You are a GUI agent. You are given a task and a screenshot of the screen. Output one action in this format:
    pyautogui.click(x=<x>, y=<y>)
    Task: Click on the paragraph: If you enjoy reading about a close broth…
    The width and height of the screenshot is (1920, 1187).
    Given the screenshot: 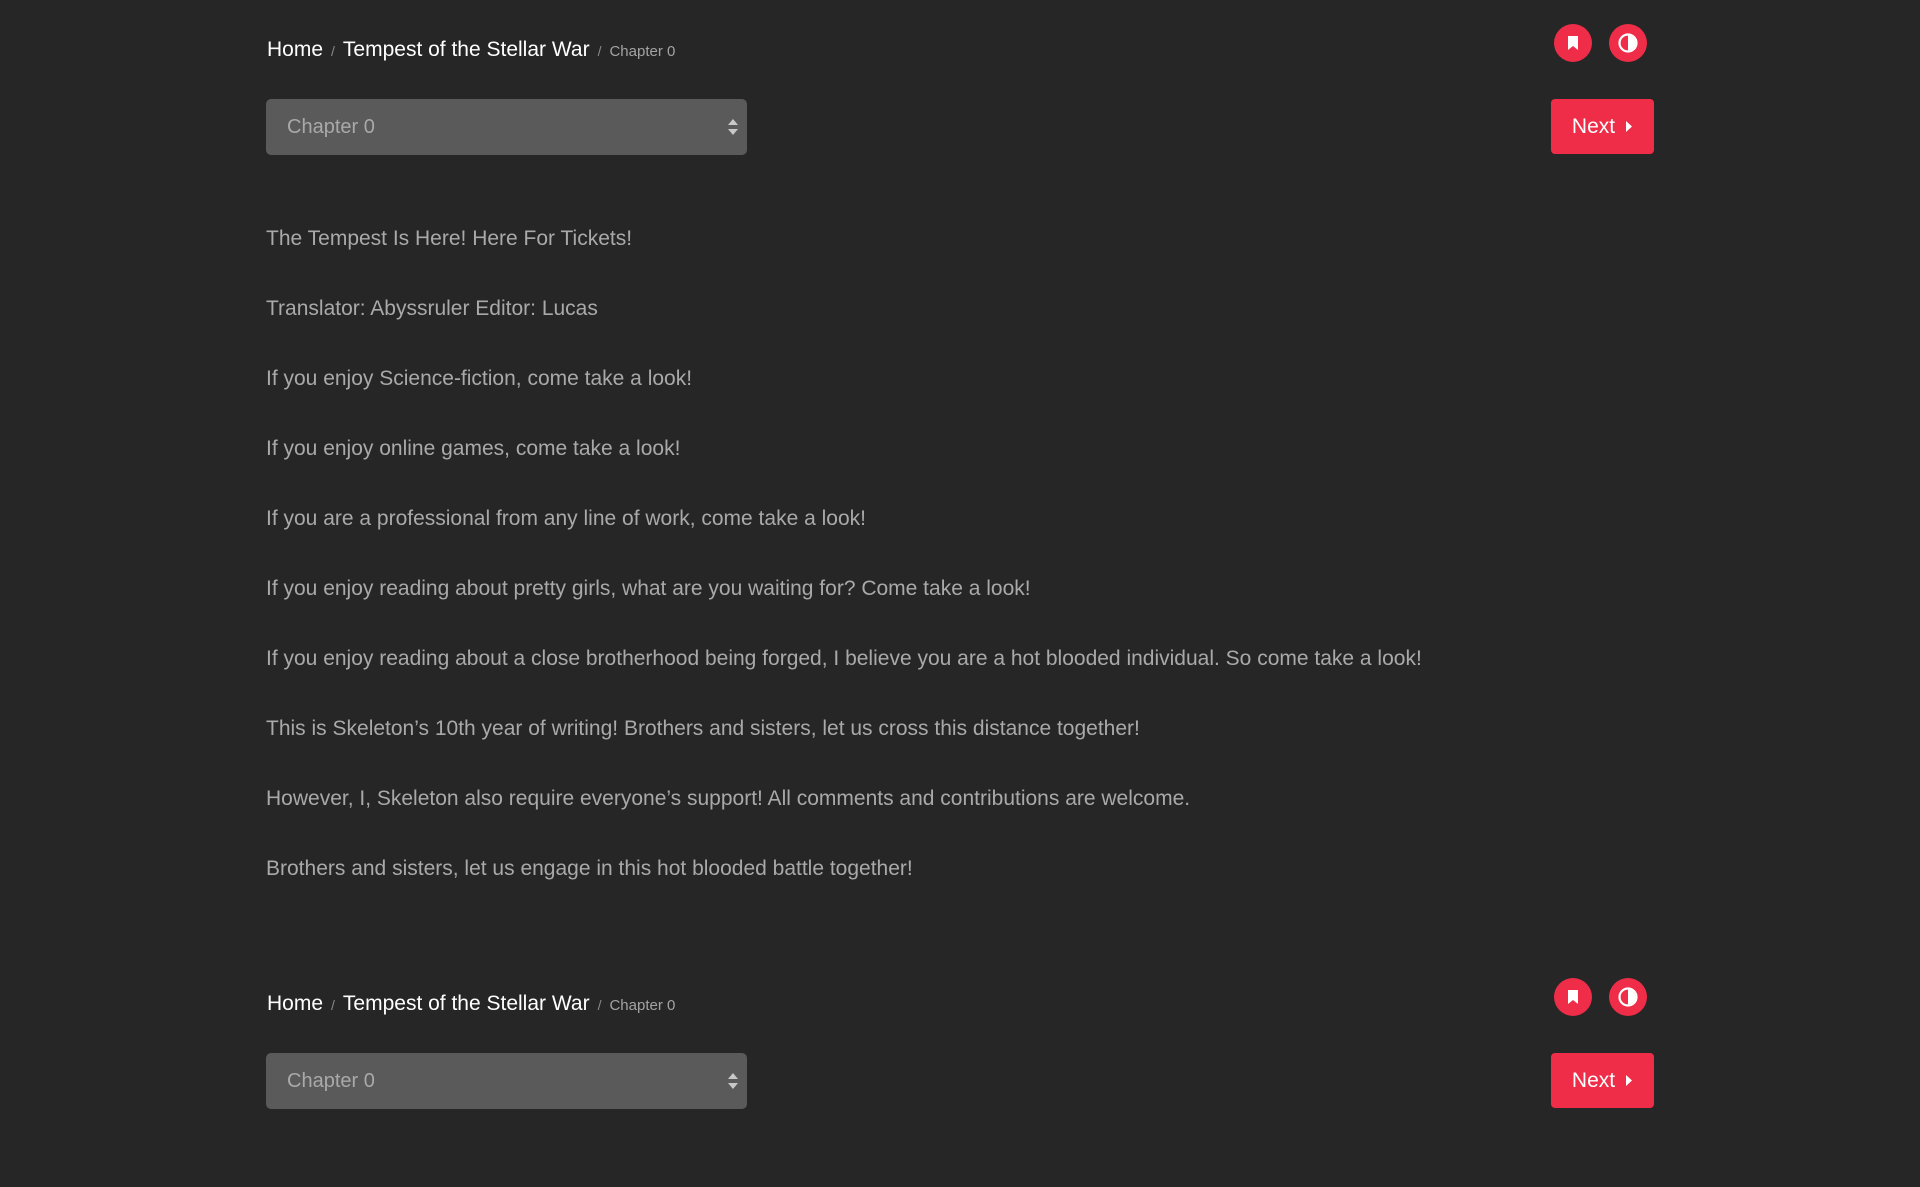 What is the action you would take?
    pyautogui.click(x=844, y=658)
    